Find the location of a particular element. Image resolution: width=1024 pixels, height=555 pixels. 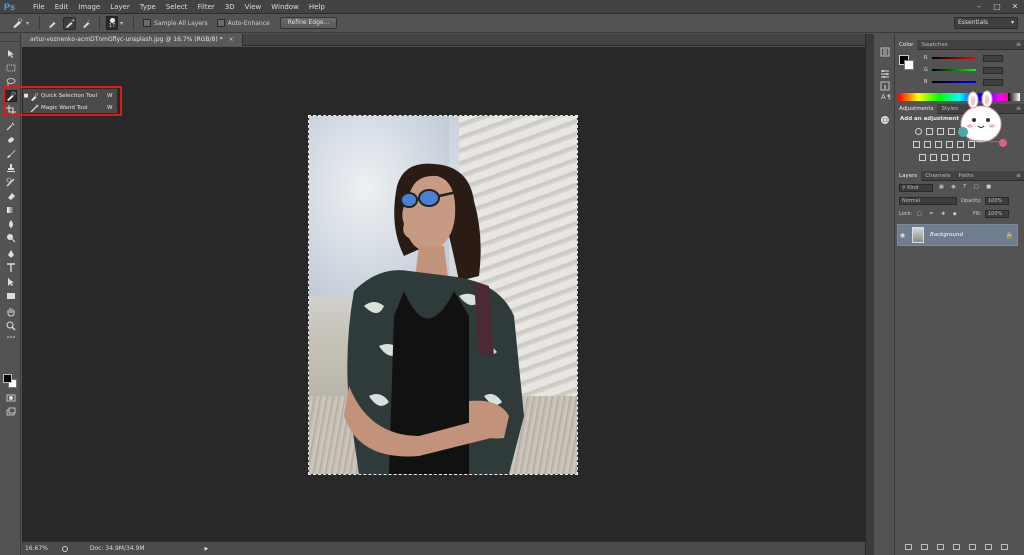

exposure-icon is located at coordinates (951, 131).